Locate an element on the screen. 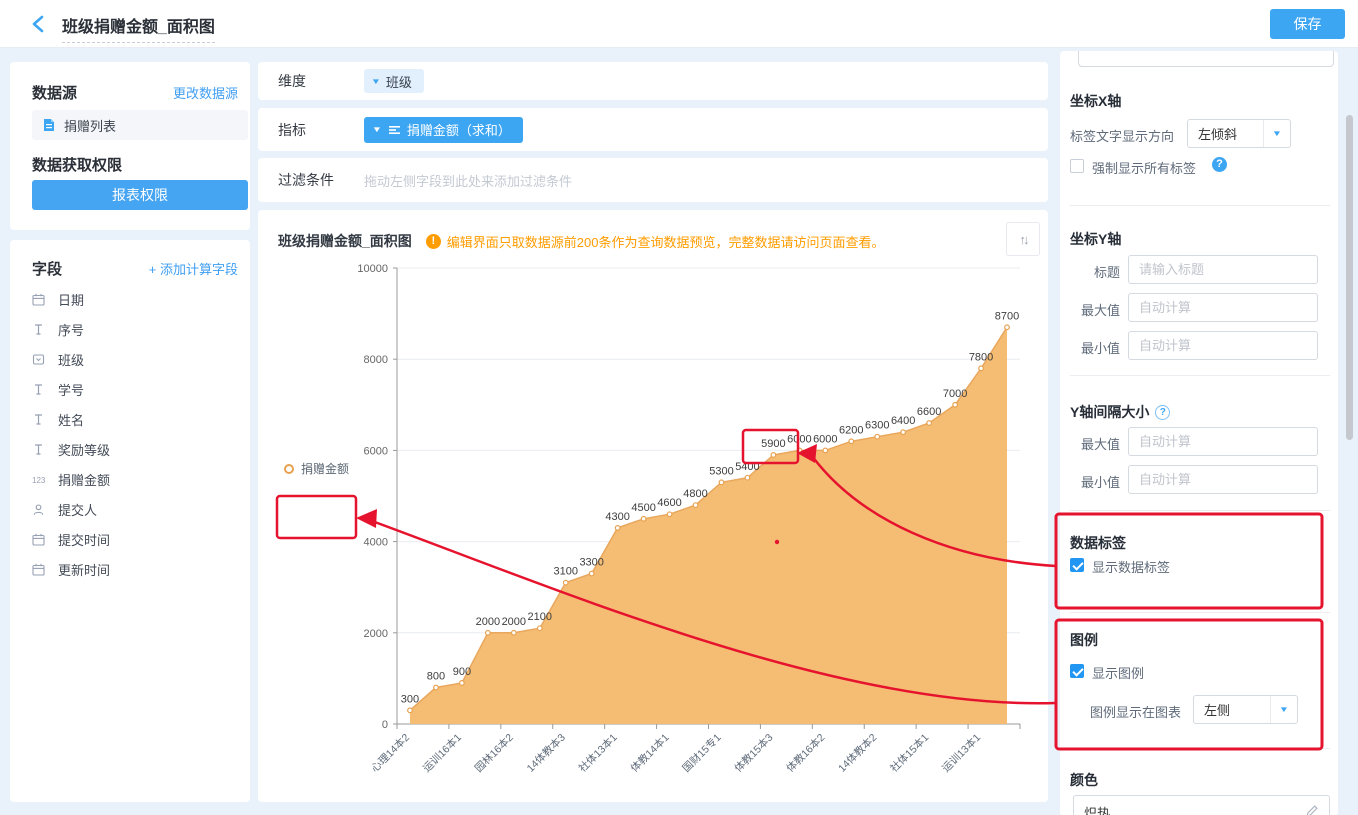  show-legend-checkbox is located at coordinates (1077, 671).